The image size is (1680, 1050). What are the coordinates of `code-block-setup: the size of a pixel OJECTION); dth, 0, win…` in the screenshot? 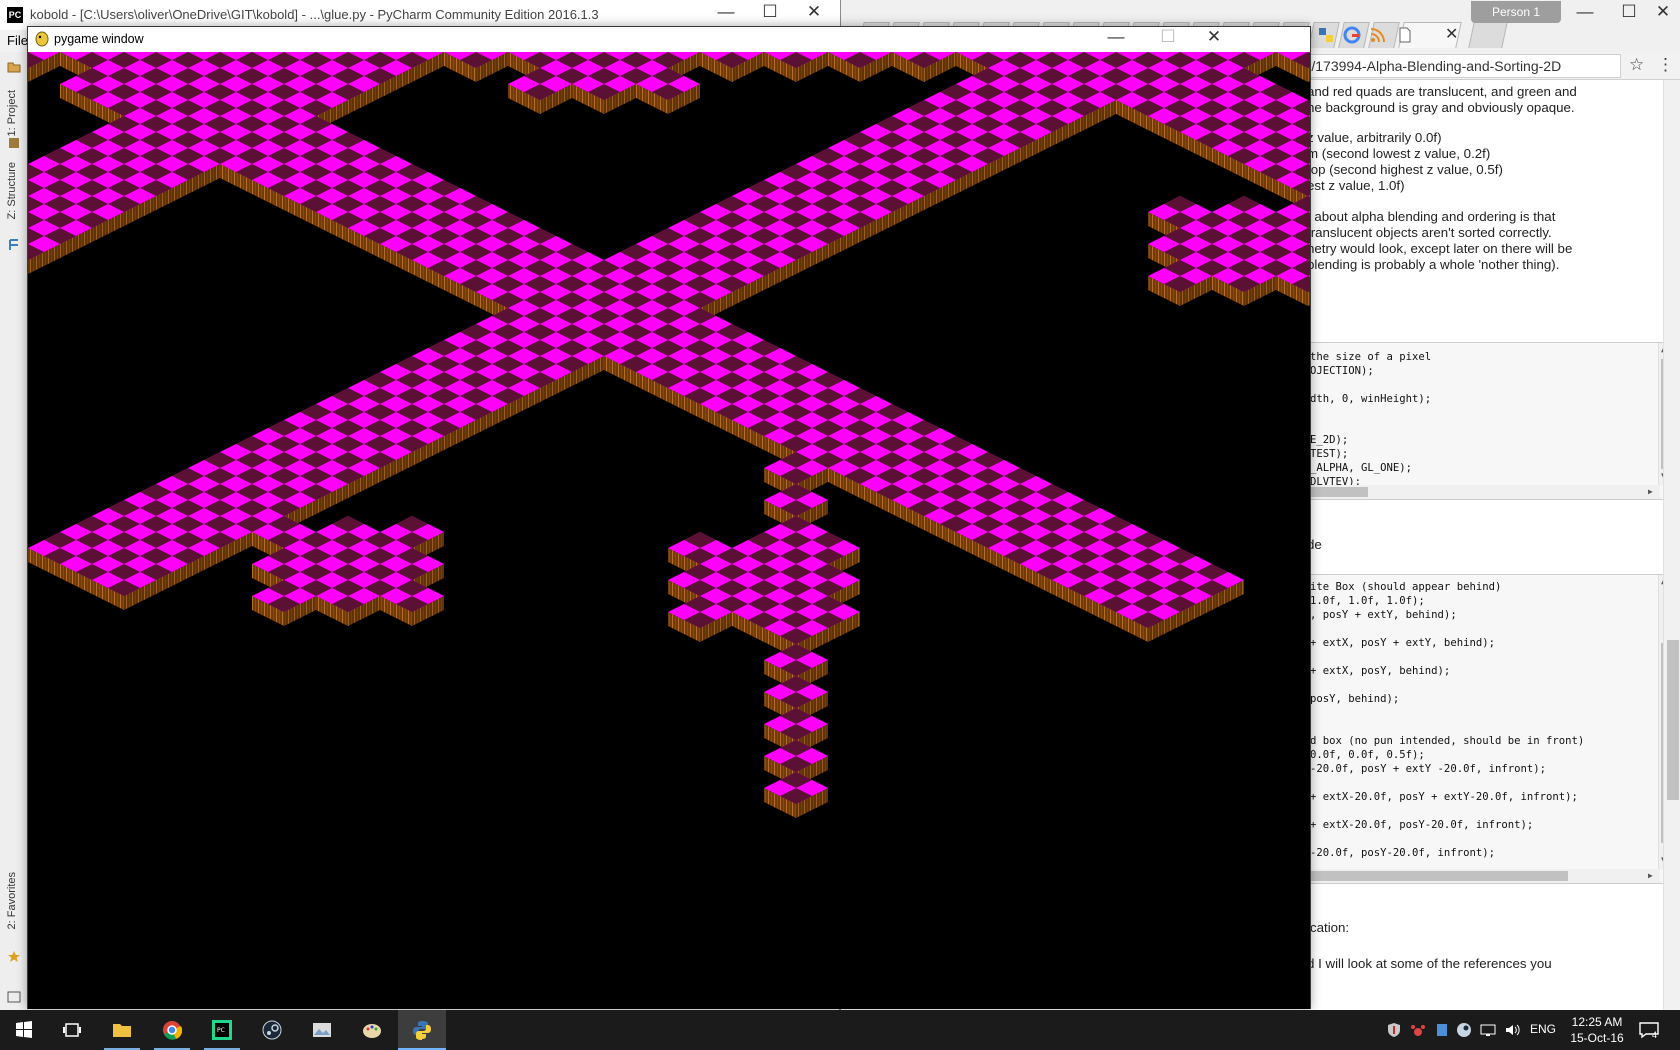 It's located at (1490, 421).